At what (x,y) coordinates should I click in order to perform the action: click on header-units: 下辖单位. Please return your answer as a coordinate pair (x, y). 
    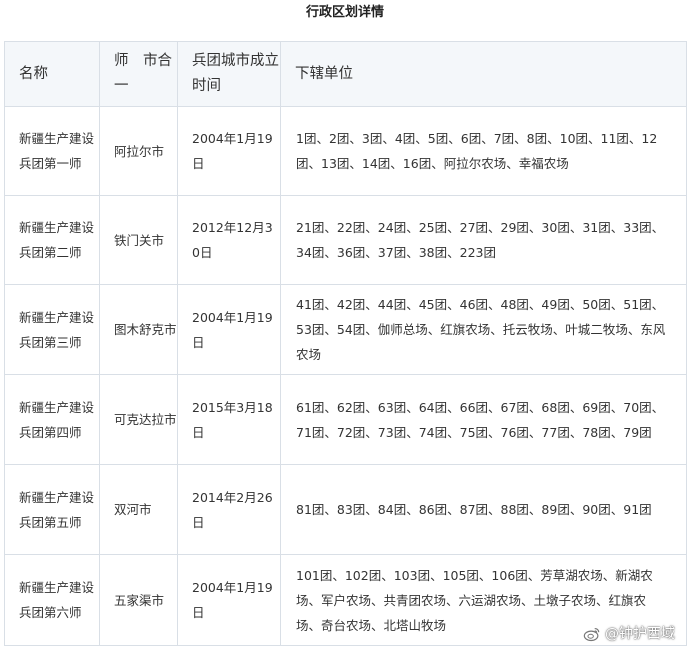
    Looking at the image, I should click on (483, 74).